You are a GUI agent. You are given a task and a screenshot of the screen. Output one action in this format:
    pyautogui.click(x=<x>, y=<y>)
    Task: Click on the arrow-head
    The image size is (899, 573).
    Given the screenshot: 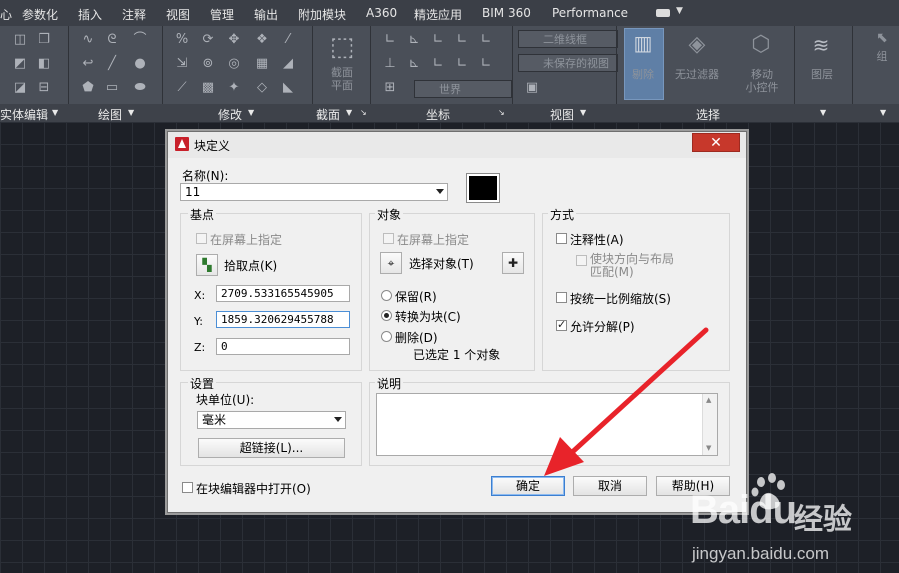 What is the action you would take?
    pyautogui.click(x=564, y=456)
    